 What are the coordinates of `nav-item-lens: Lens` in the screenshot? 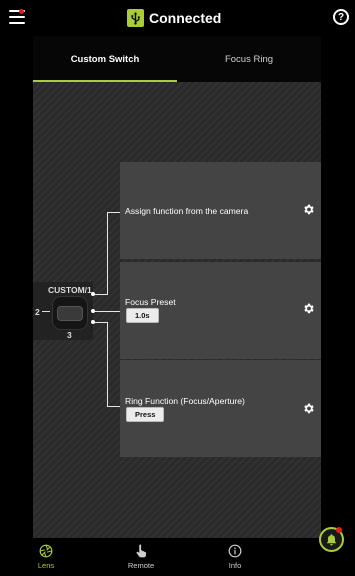 It's located at (46, 557).